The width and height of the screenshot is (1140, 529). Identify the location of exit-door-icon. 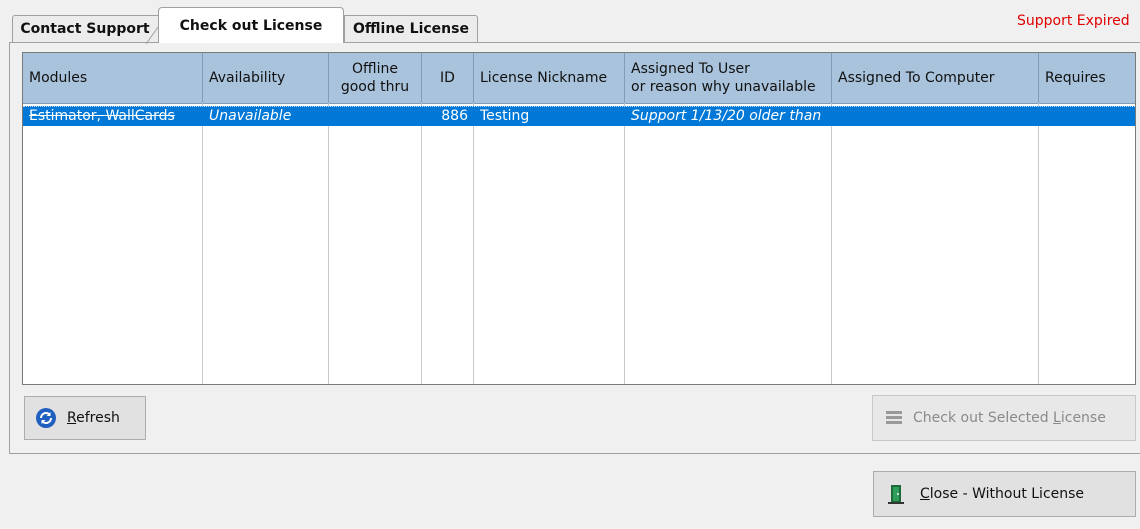
(896, 494).